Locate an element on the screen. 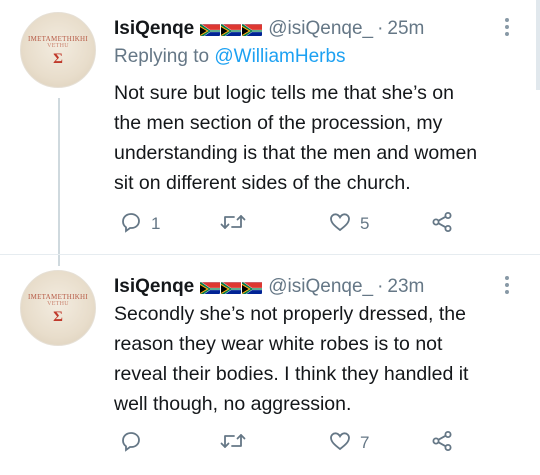 This screenshot has width=540, height=475. replying-to-label: Replying to is located at coordinates (162, 56).